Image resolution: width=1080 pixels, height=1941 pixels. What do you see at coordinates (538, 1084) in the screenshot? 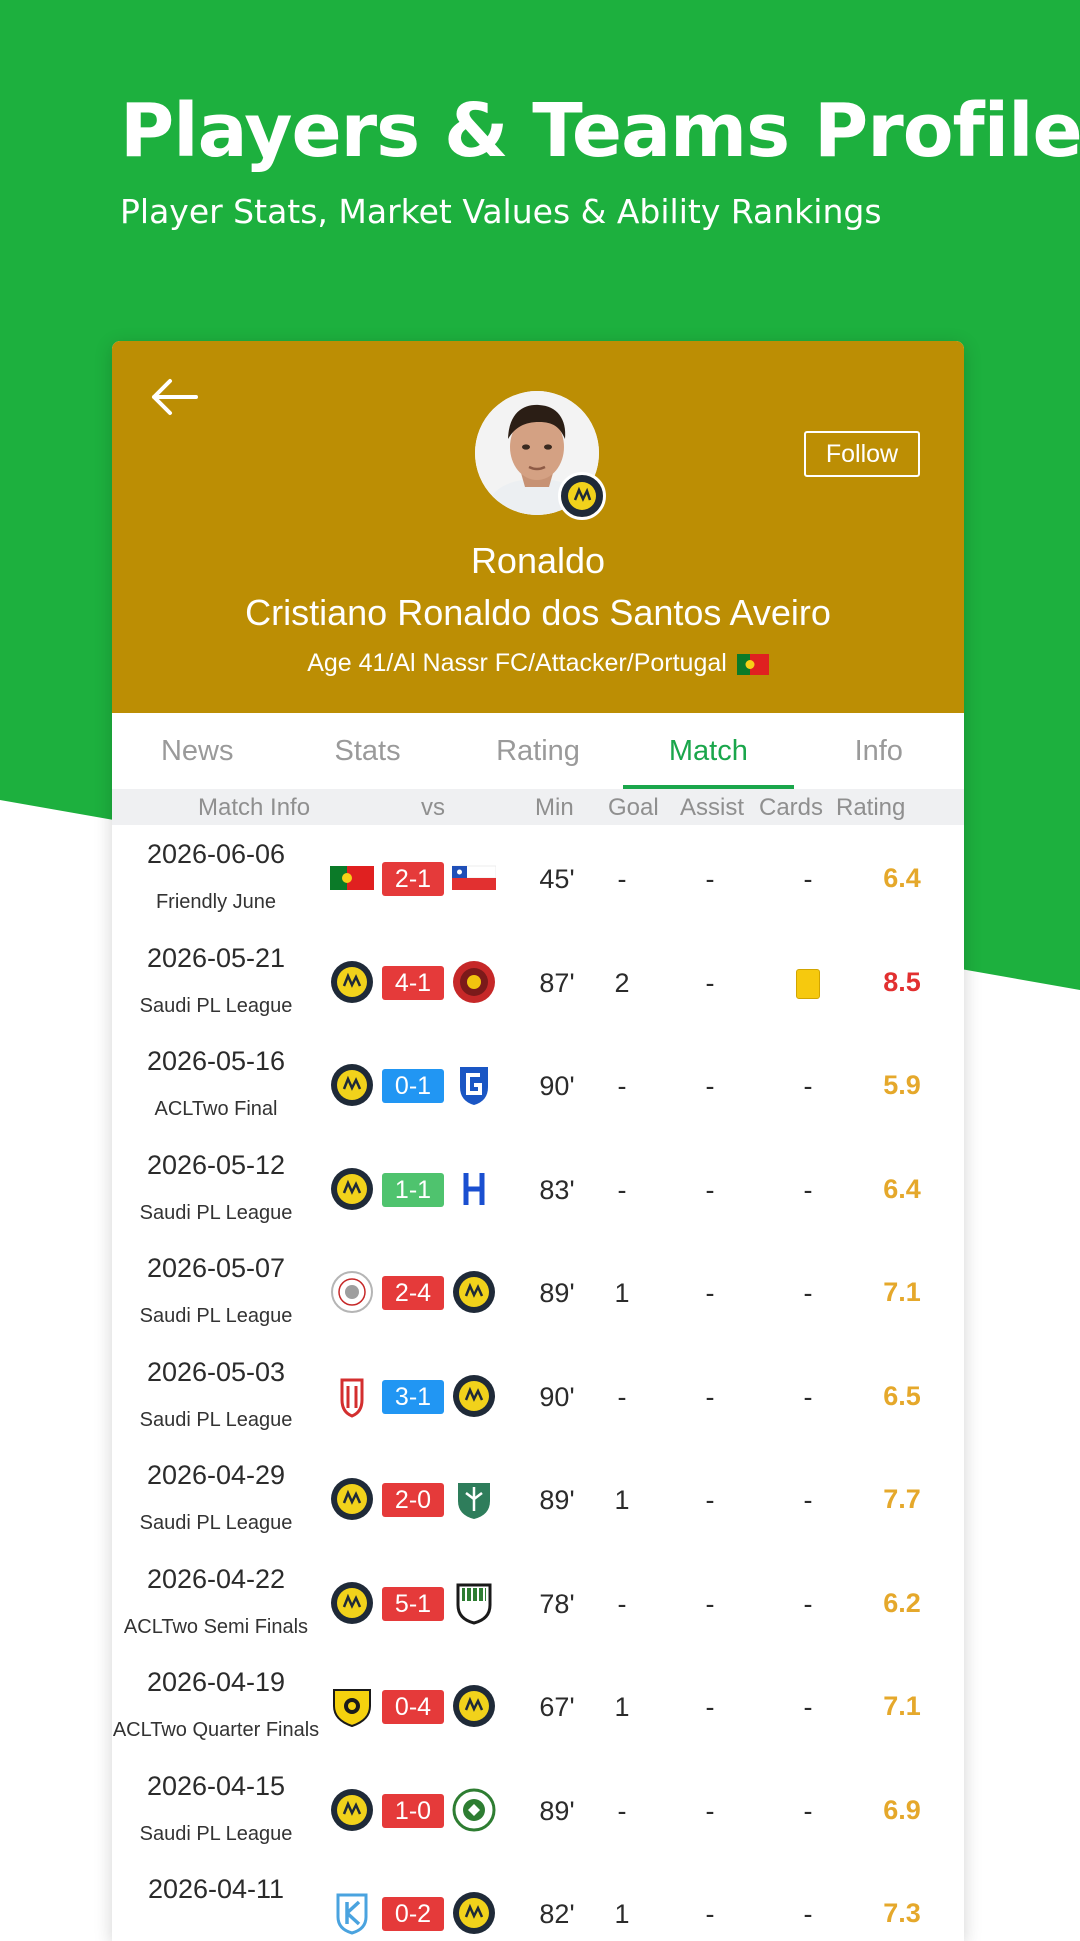
I see `match-row: 2026-05-16 ACLTwo Final 0-1 90' - - - 5.9` at bounding box center [538, 1084].